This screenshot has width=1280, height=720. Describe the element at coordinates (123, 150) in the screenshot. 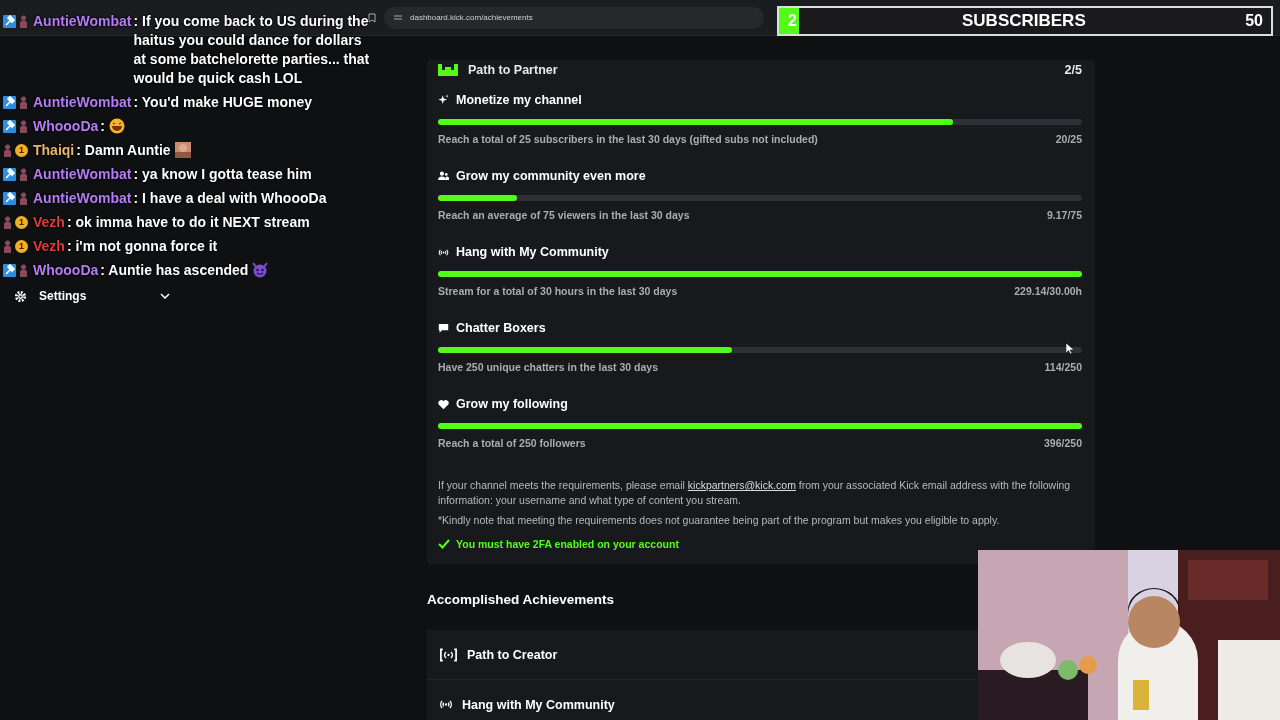

I see `chat-text: : Damn Auntie` at that location.